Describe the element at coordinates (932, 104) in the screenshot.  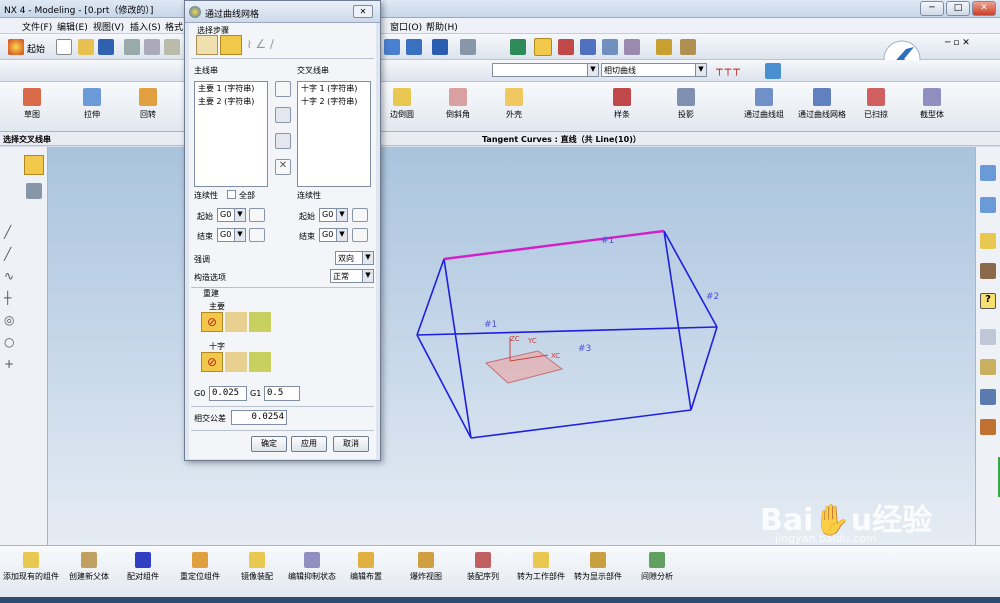
I see `section-body-button: 截型体` at that location.